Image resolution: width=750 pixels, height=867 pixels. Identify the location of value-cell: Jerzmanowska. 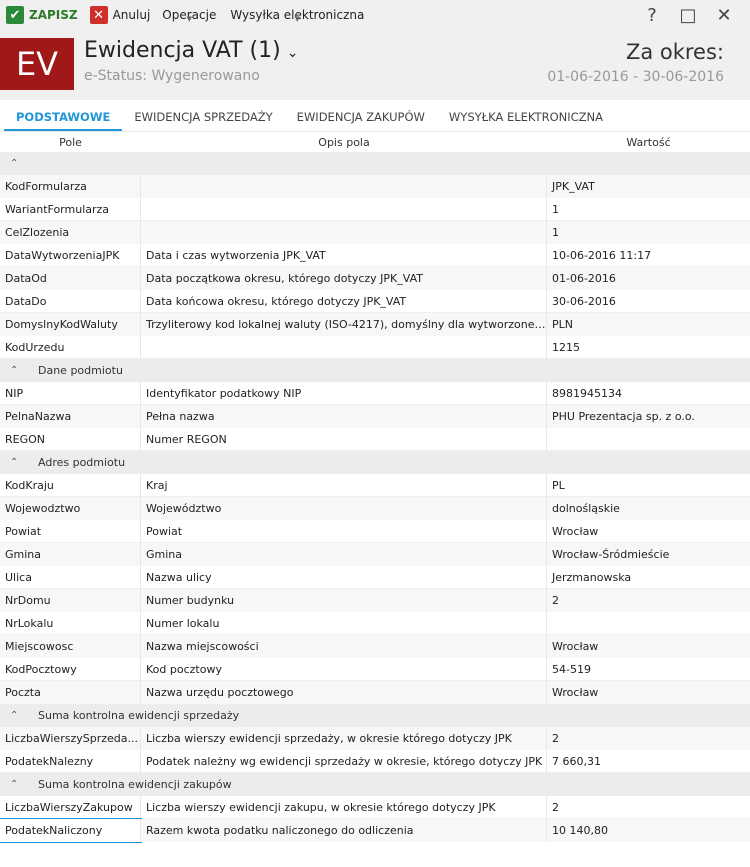
(648, 577).